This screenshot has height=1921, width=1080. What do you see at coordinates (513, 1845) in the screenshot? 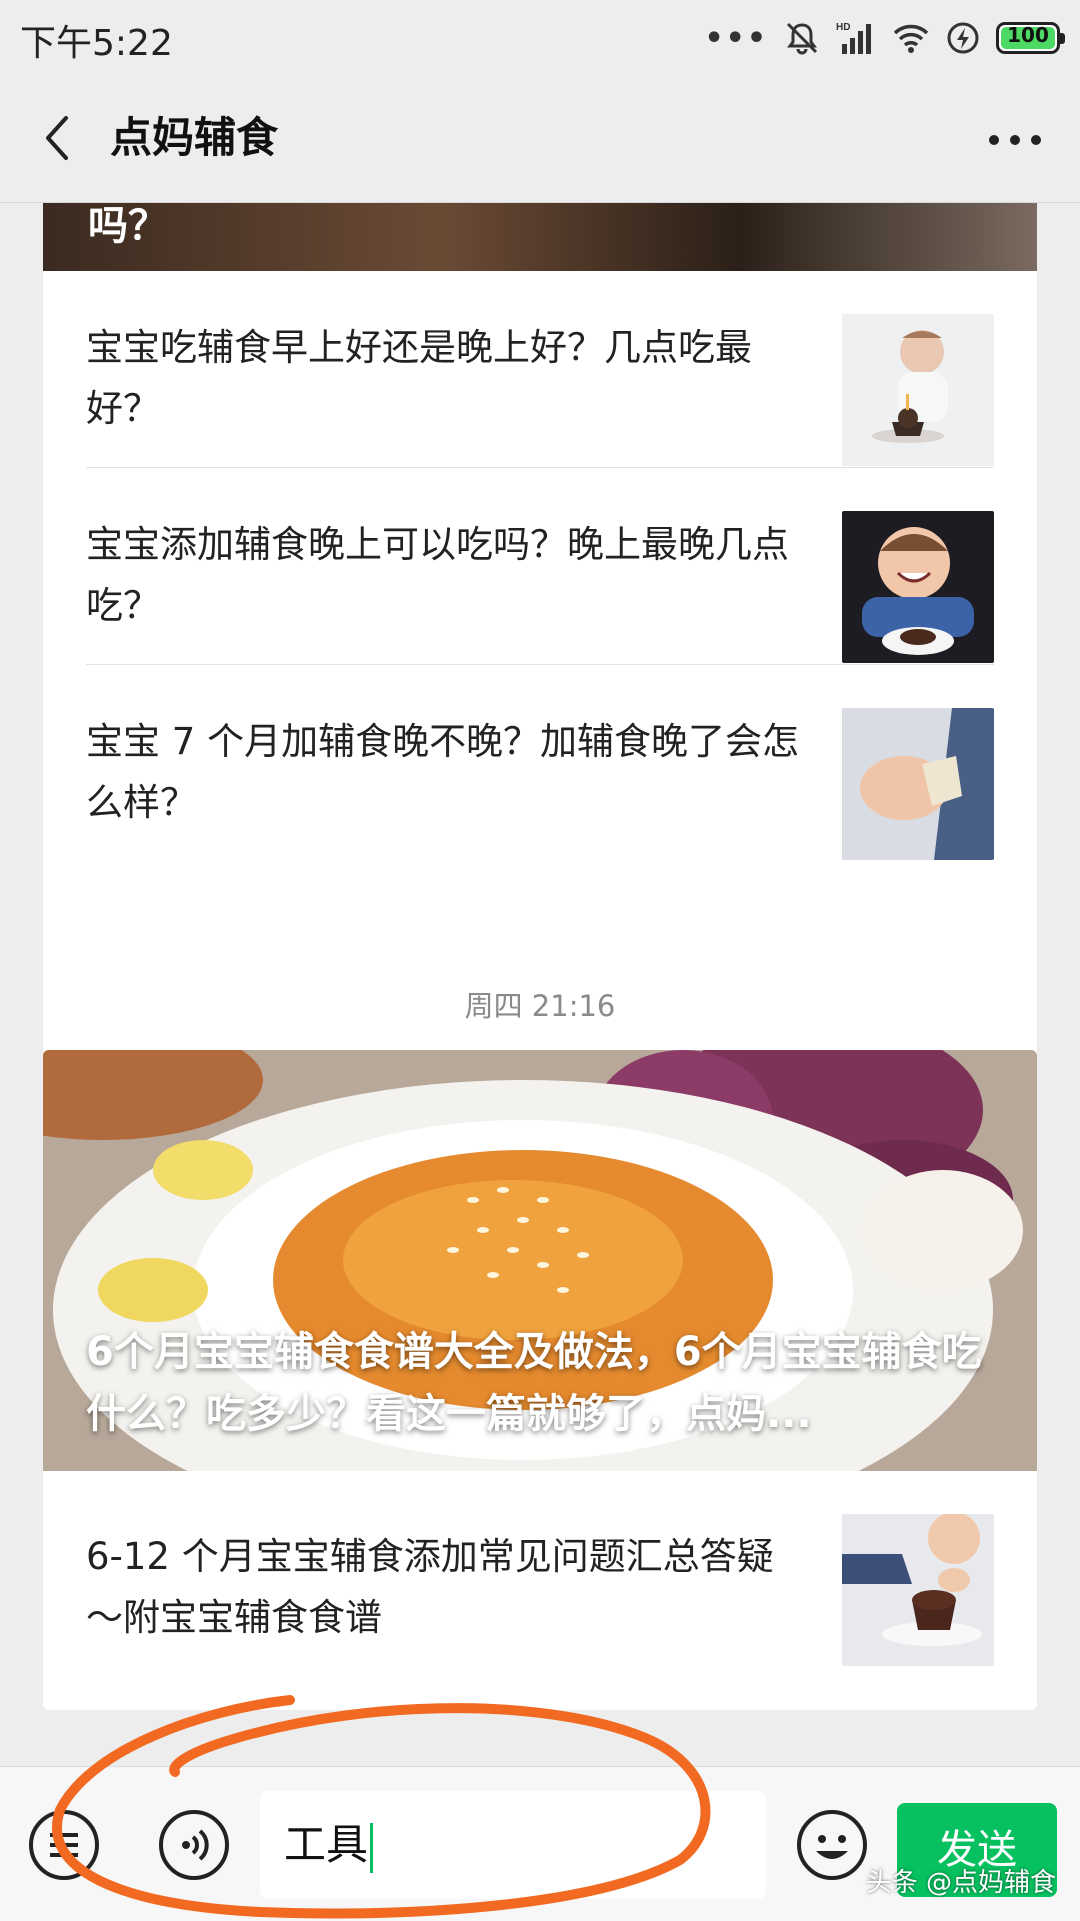
I see `message-input: 工具` at bounding box center [513, 1845].